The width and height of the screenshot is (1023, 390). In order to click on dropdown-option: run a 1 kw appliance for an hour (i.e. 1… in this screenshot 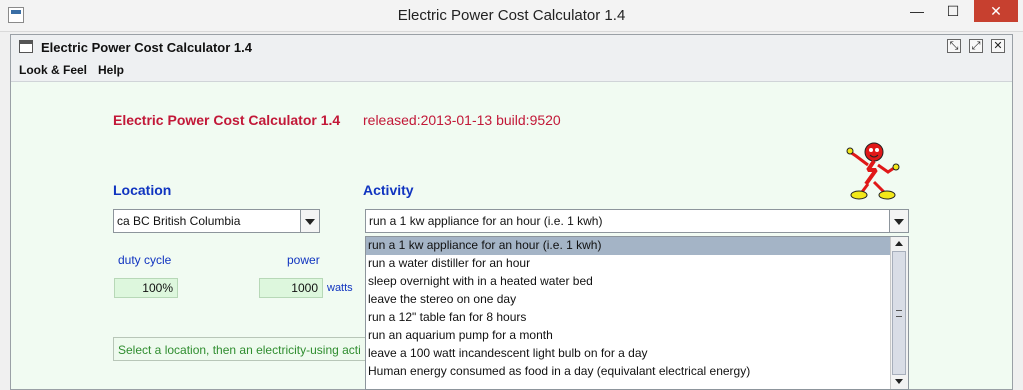, I will do `click(628, 246)`.